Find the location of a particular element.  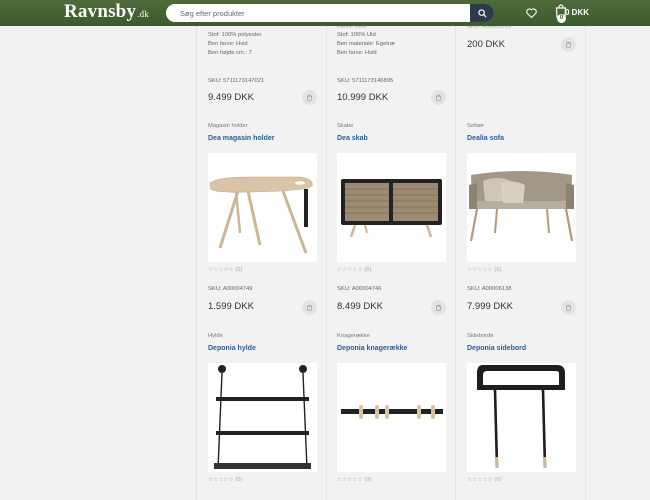

product-price: 200 DKK is located at coordinates (486, 44).